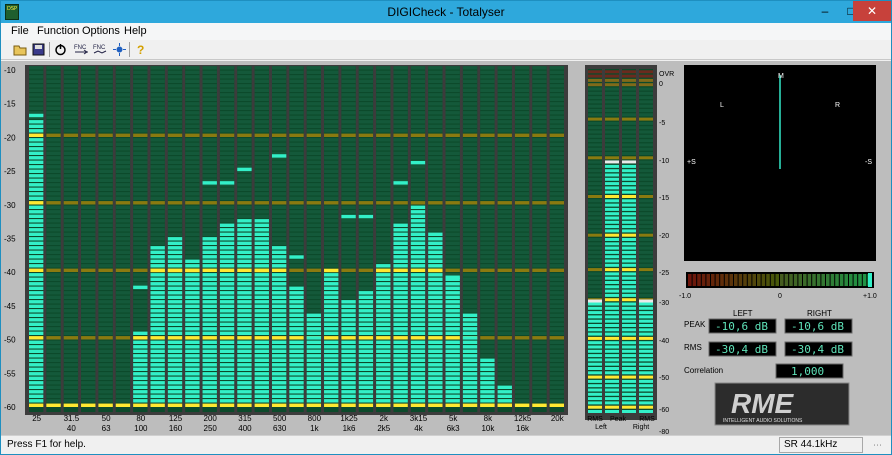 Image resolution: width=892 pixels, height=455 pixels. I want to click on spectrum-band-label: 3k15, so click(419, 418).